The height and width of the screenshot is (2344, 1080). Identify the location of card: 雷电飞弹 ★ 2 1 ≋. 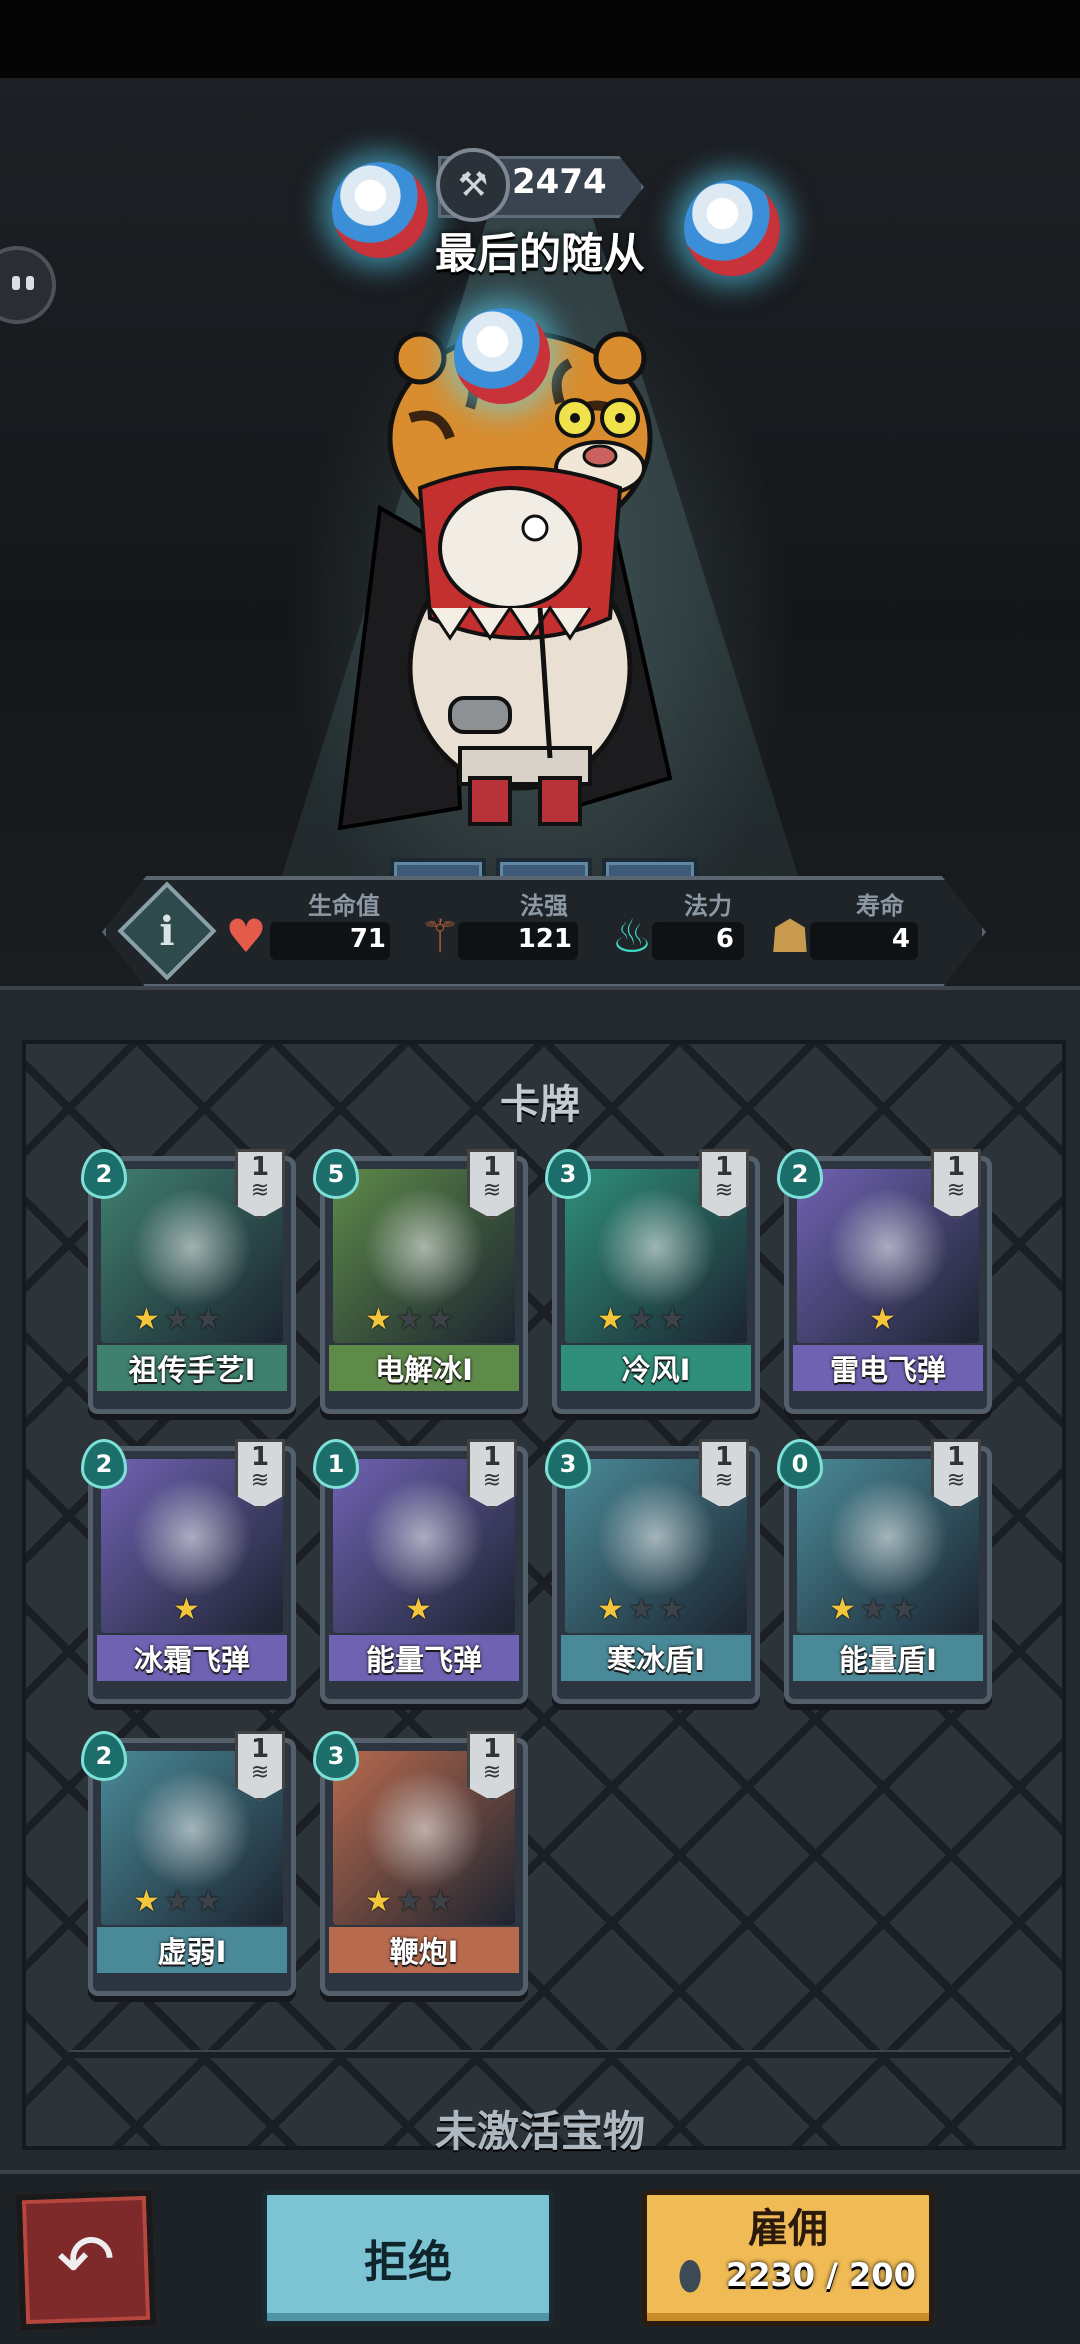
(884, 1281).